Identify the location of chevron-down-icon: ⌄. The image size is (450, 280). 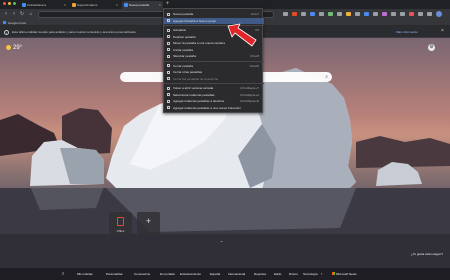
(221, 240).